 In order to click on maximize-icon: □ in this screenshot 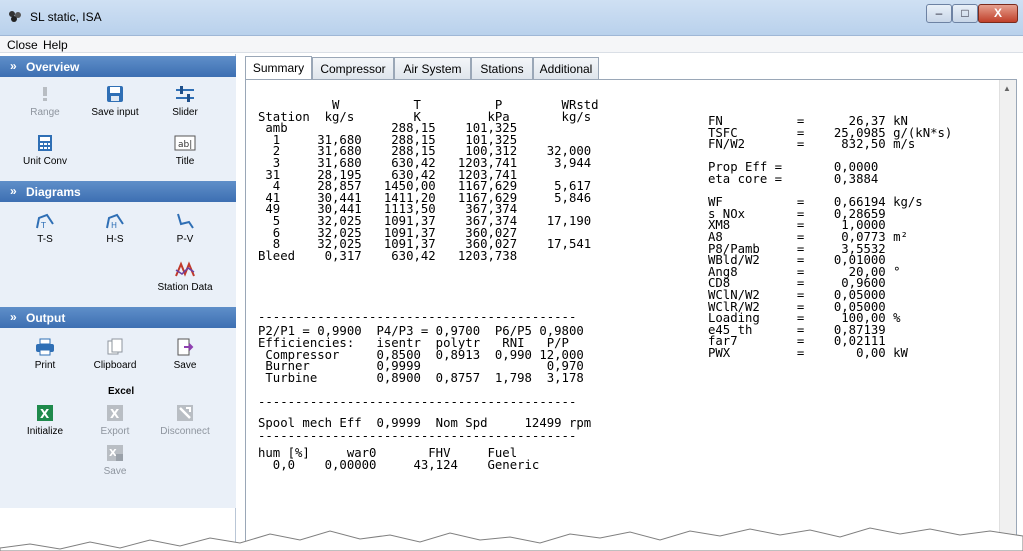, I will do `click(965, 13)`.